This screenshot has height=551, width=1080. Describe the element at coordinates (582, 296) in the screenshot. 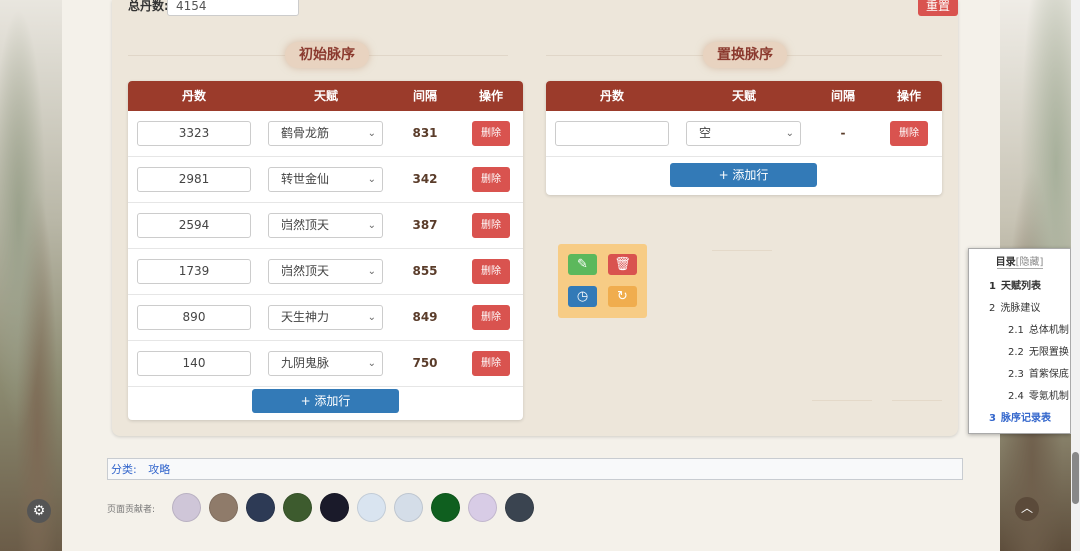

I see `clock-icon: ◷` at that location.